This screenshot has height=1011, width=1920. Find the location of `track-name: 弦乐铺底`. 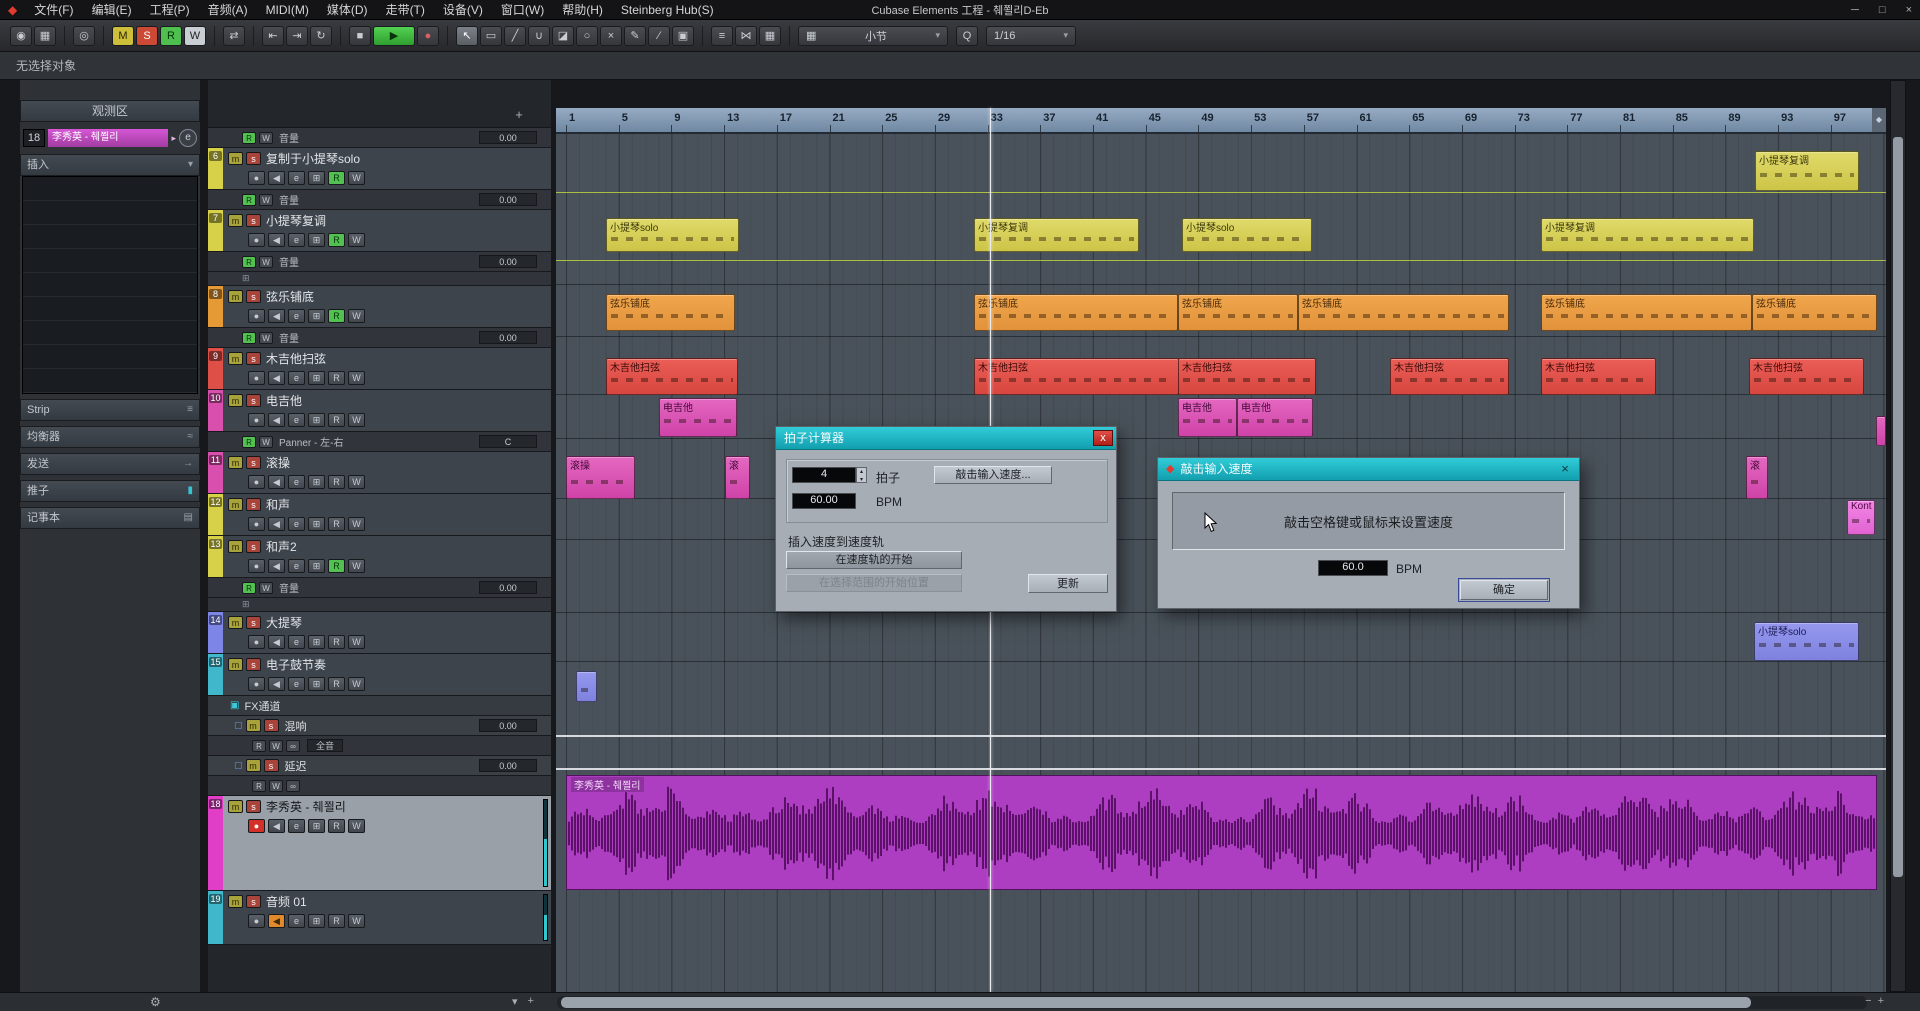

track-name: 弦乐铺底 is located at coordinates (290, 296).